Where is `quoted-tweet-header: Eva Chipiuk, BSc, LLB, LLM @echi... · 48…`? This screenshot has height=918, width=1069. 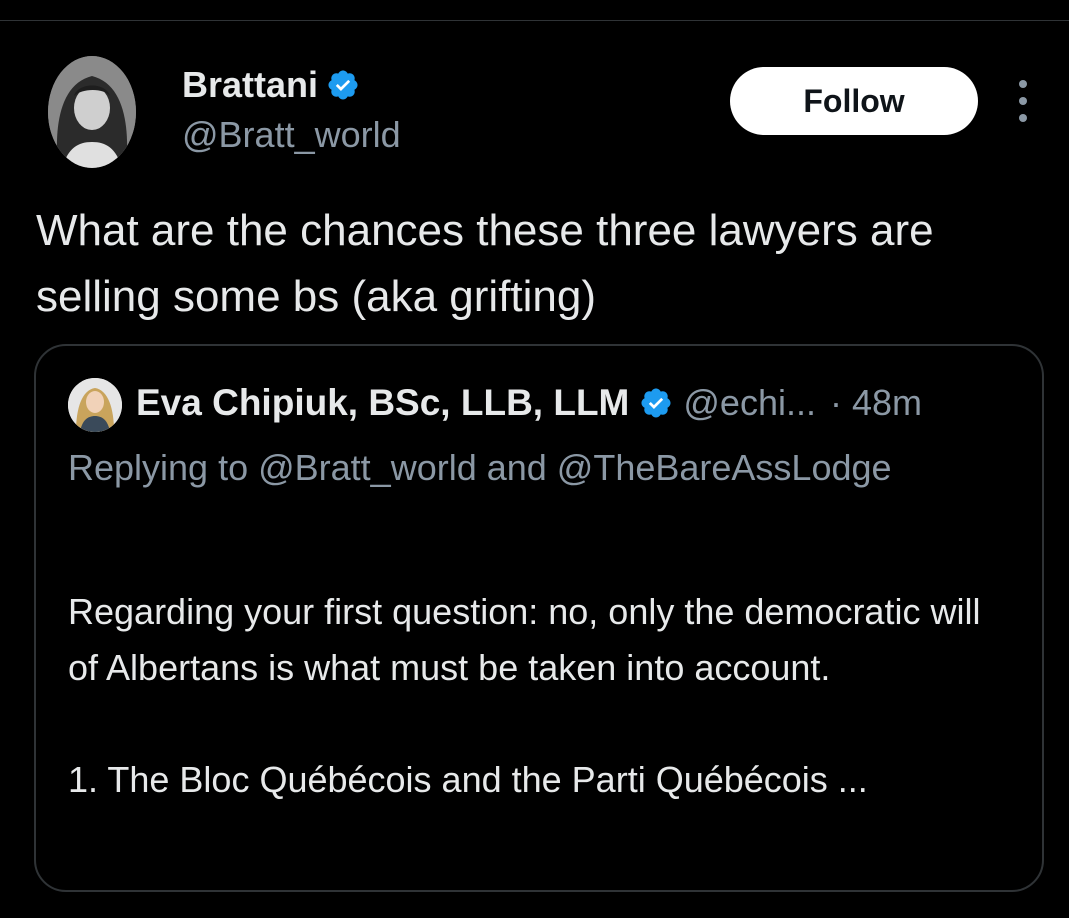
quoted-tweet-header: Eva Chipiuk, BSc, LLB, LLM @echi... · 48… is located at coordinates (529, 403).